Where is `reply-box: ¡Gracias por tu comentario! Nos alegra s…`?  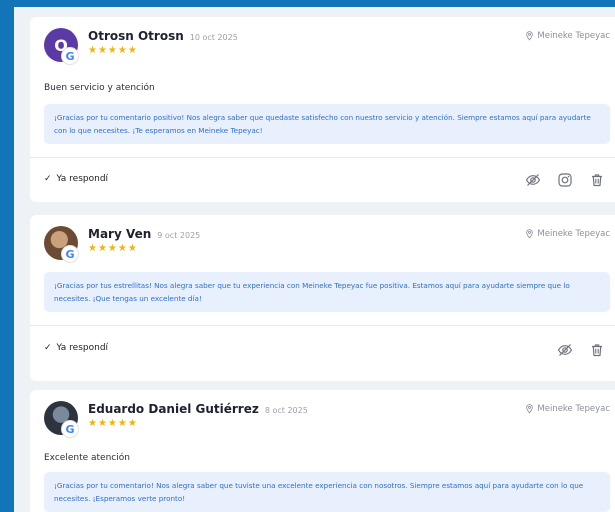
reply-box: ¡Gracias por tu comentario! Nos alegra s… is located at coordinates (327, 492).